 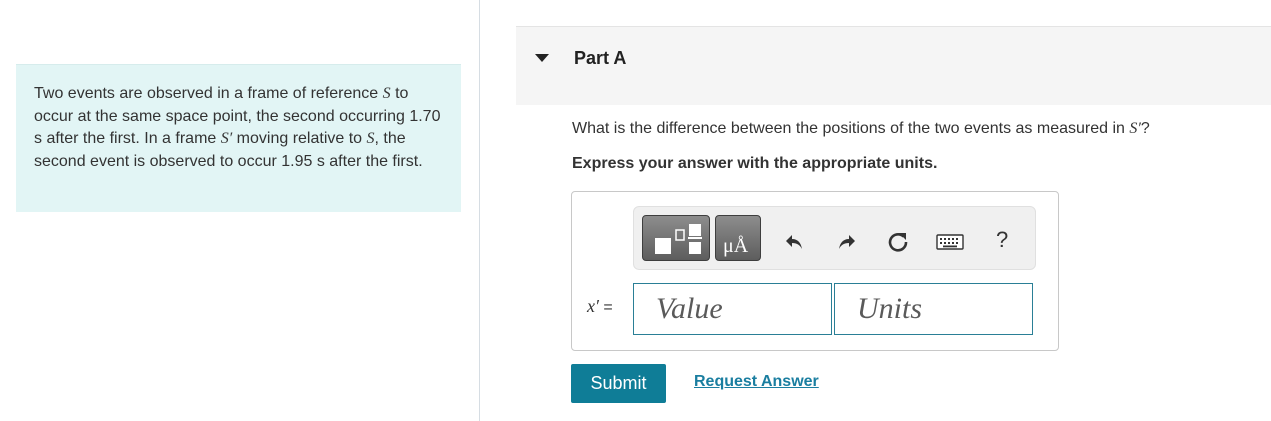 What do you see at coordinates (299, 138) in the screenshot?
I see `problem-text-3: moving relative to` at bounding box center [299, 138].